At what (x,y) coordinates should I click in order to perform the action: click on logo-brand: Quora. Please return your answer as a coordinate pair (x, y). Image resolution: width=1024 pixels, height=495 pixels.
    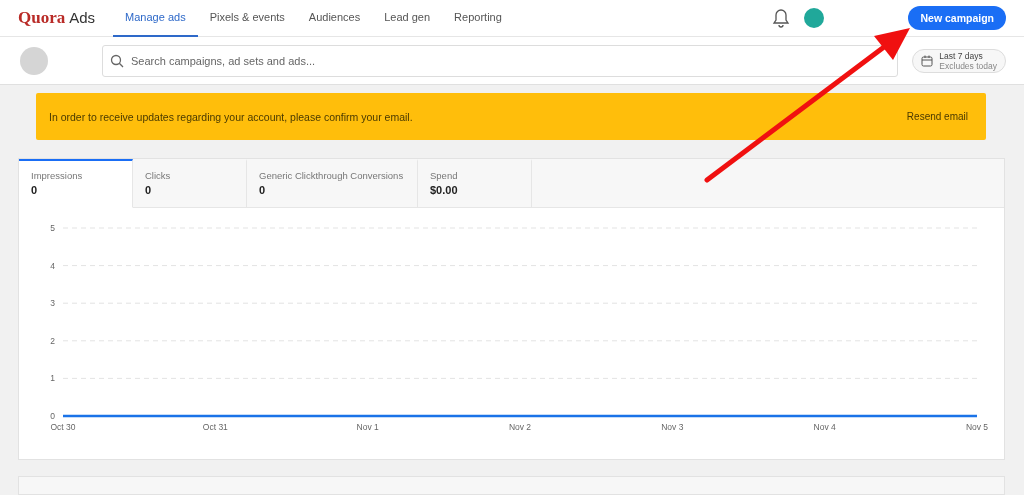
    Looking at the image, I should click on (42, 18).